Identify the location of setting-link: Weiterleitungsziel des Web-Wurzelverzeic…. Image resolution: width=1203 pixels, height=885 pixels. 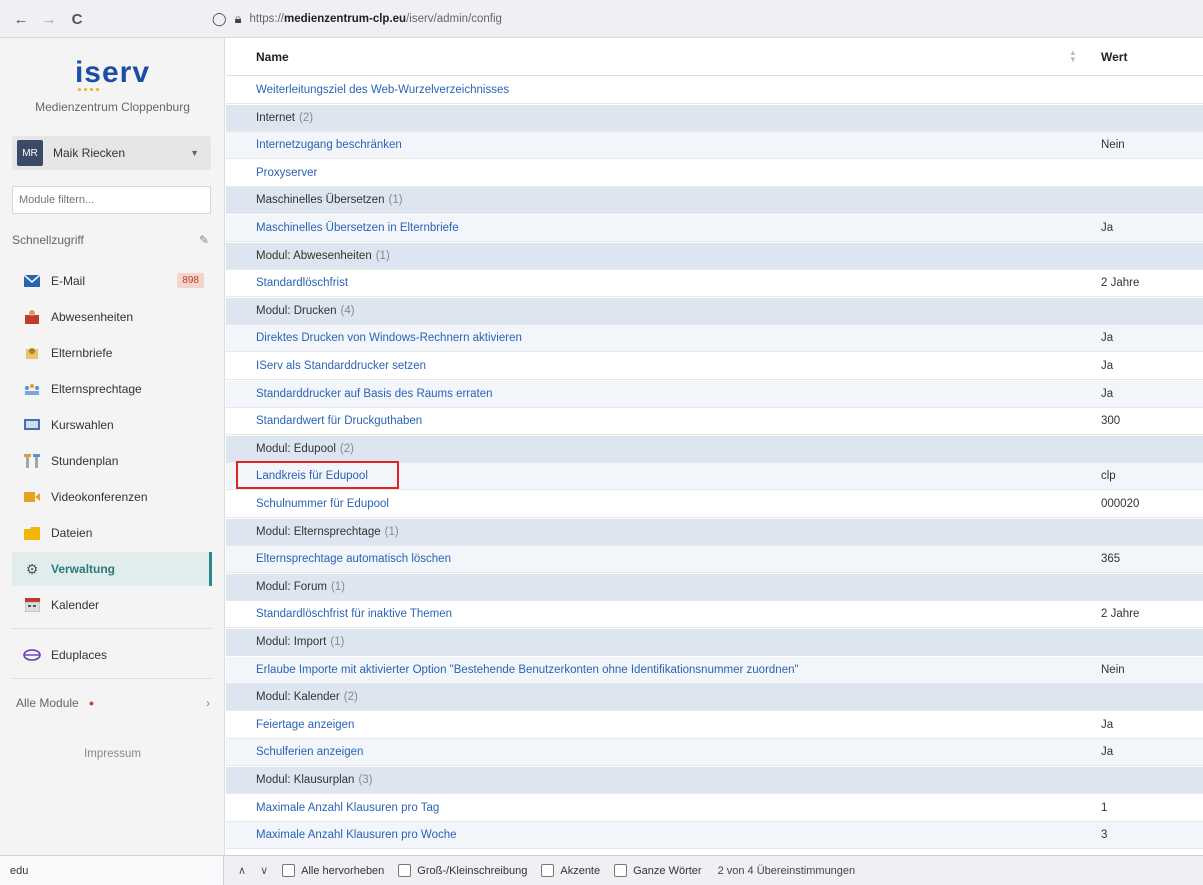
(382, 90).